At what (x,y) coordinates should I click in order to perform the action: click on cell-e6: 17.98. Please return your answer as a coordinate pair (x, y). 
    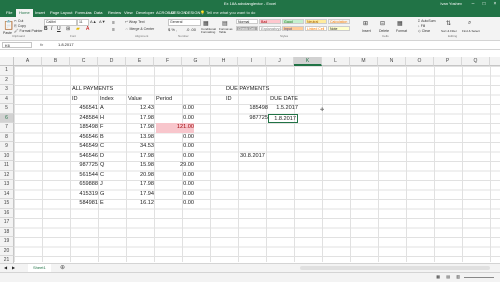
    Looking at the image, I should click on (141, 119).